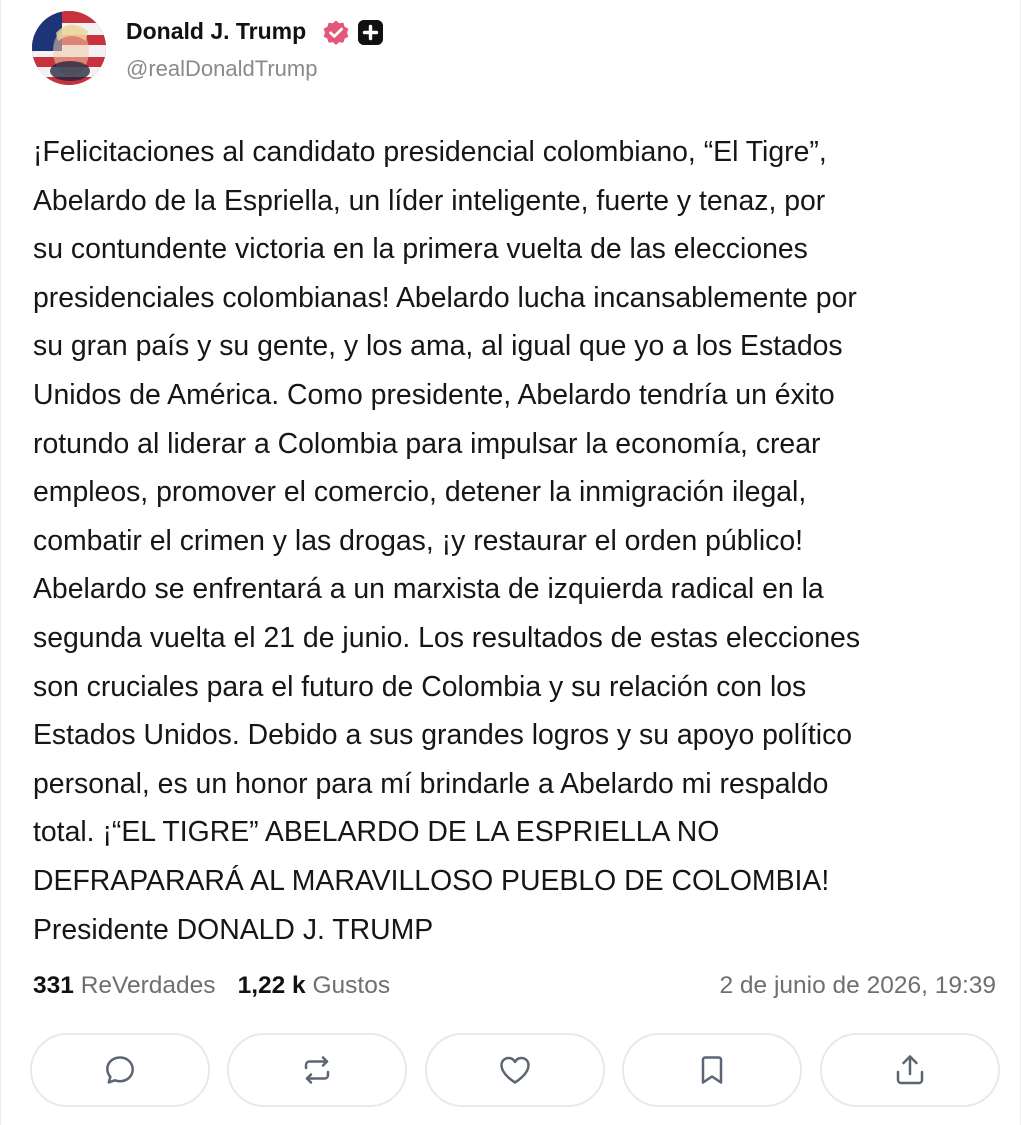  Describe the element at coordinates (148, 985) in the screenshot. I see `reposts-label: ReVerdades` at that location.